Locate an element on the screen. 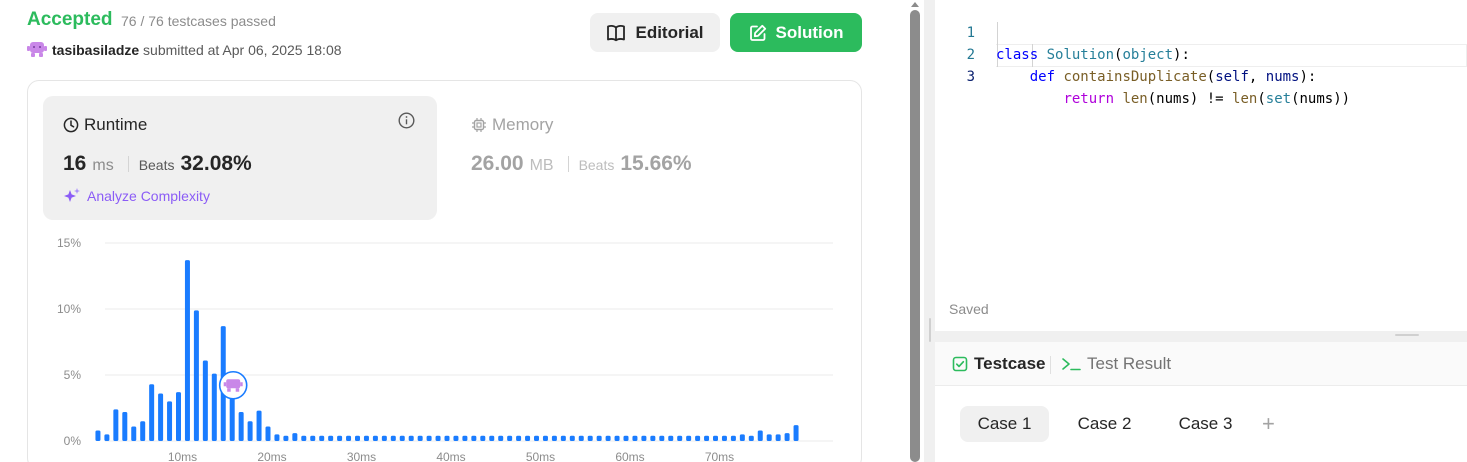  solution-label: Solution is located at coordinates (809, 32).